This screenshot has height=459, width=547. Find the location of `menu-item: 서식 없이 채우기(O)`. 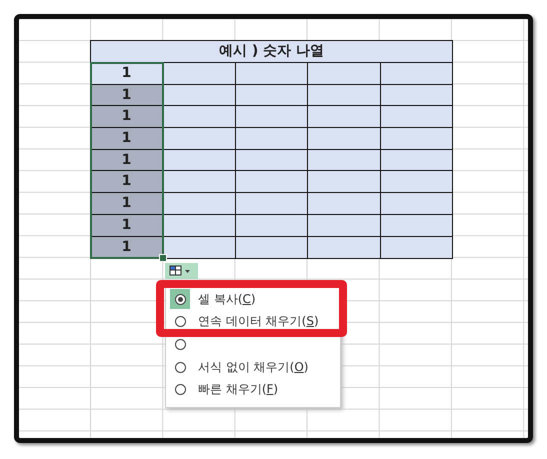

menu-item: 서식 없이 채우기(O) is located at coordinates (253, 367).